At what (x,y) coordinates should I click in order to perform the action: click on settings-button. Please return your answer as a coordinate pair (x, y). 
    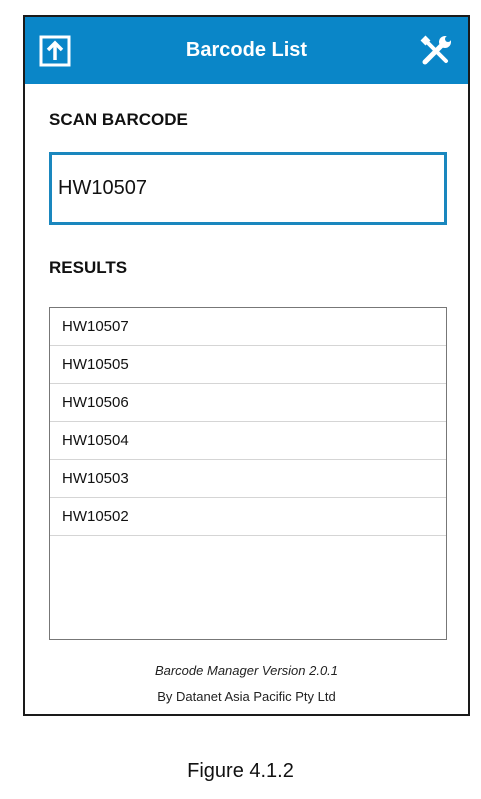
    Looking at the image, I should click on (436, 51).